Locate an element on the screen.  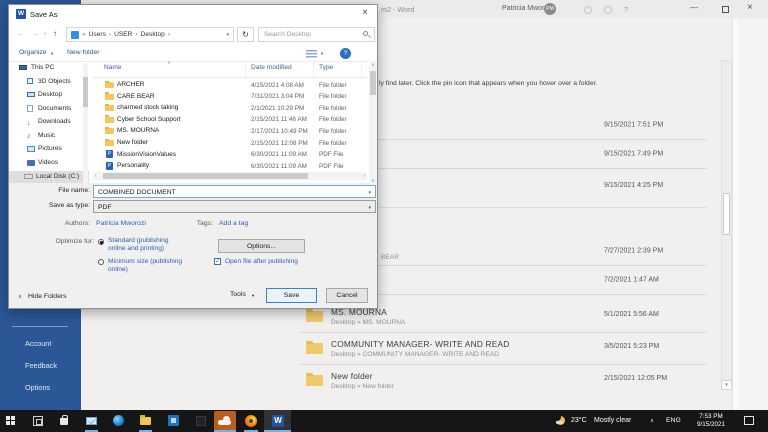
sidebar-item-account: Account is located at coordinates (38, 343).